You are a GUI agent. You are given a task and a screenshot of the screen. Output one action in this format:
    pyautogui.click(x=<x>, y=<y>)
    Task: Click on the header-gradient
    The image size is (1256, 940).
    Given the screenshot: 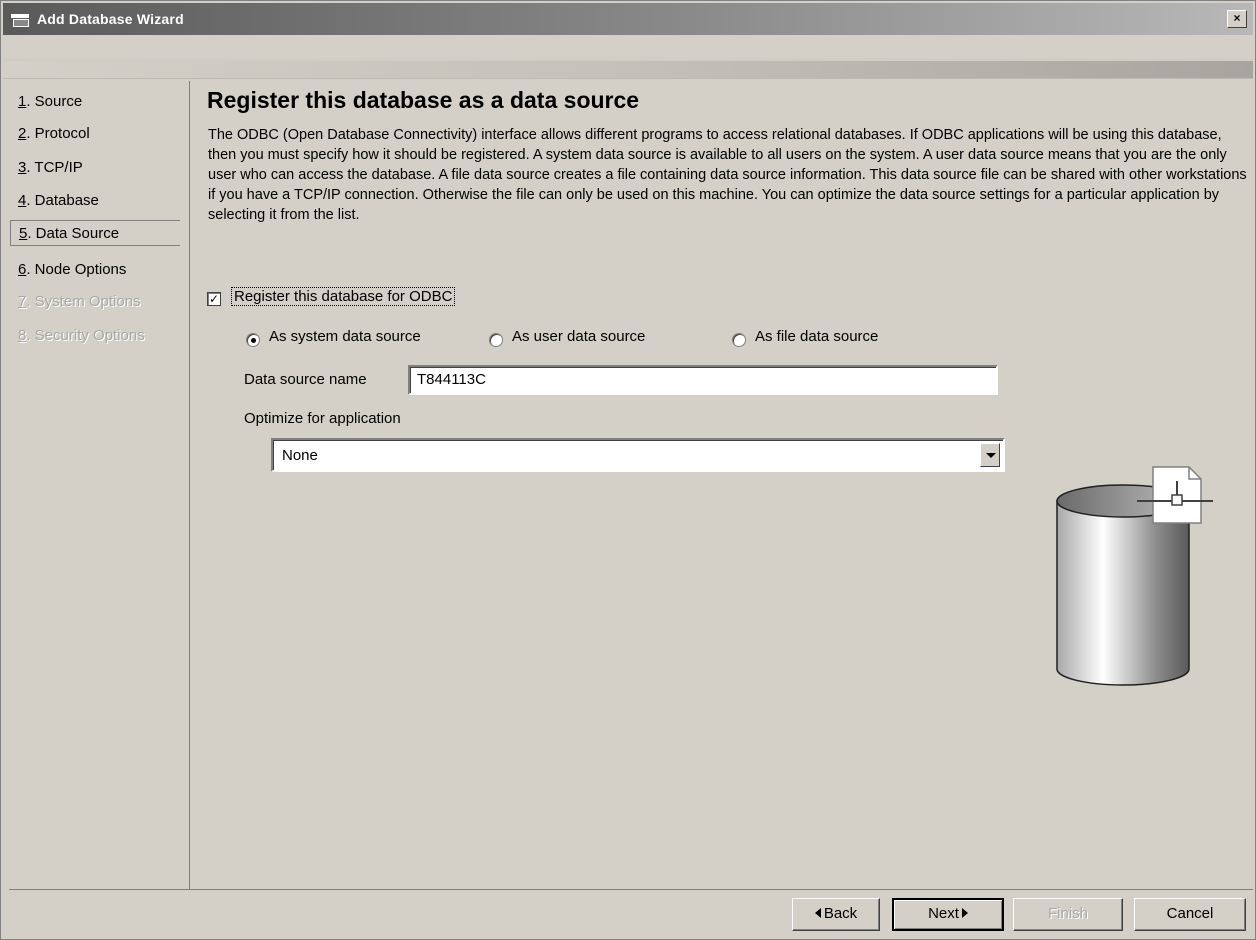 What is the action you would take?
    pyautogui.click(x=628, y=69)
    